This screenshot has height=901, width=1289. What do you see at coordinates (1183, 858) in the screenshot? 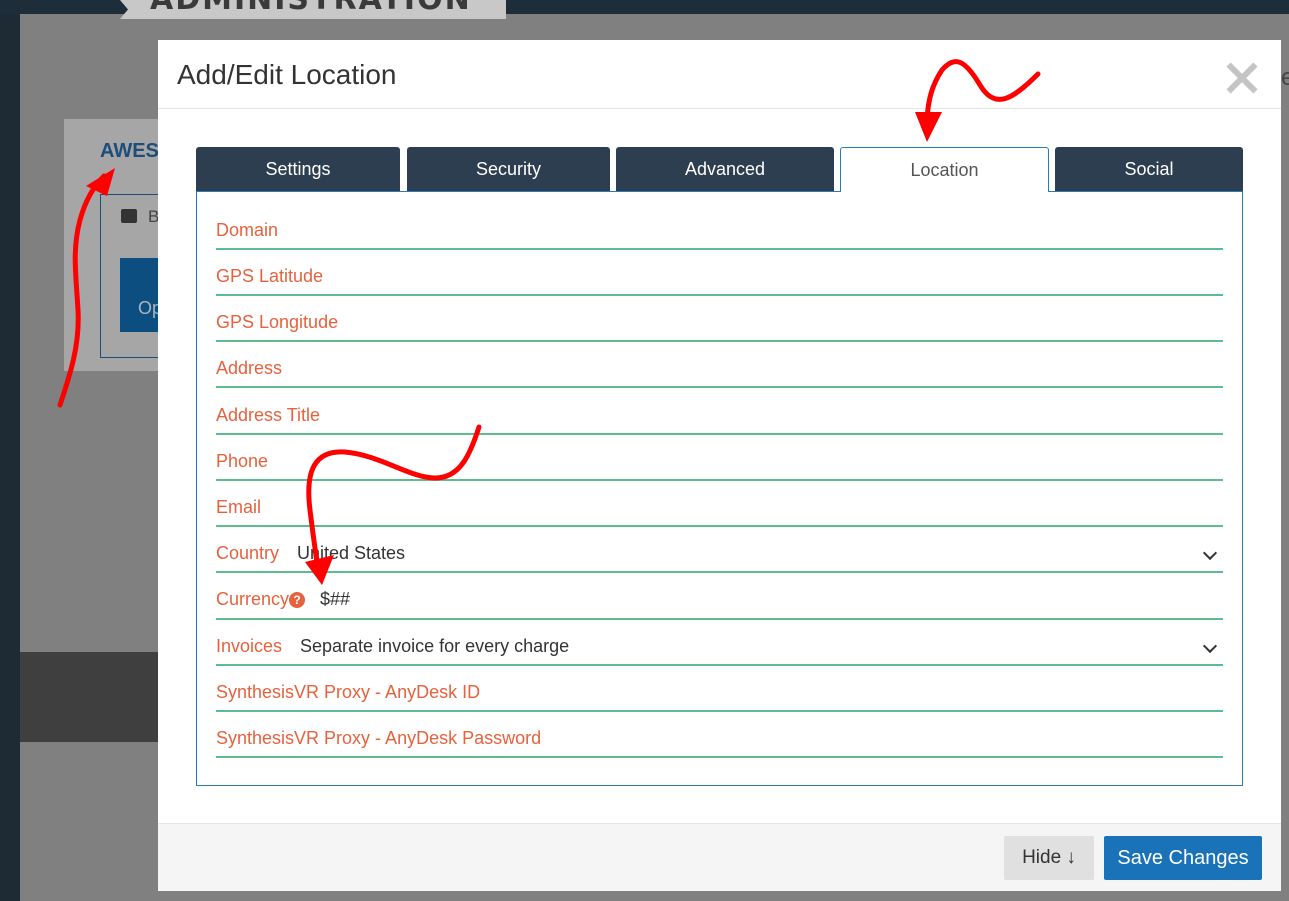
I see `save-changes-button: Save Changes` at bounding box center [1183, 858].